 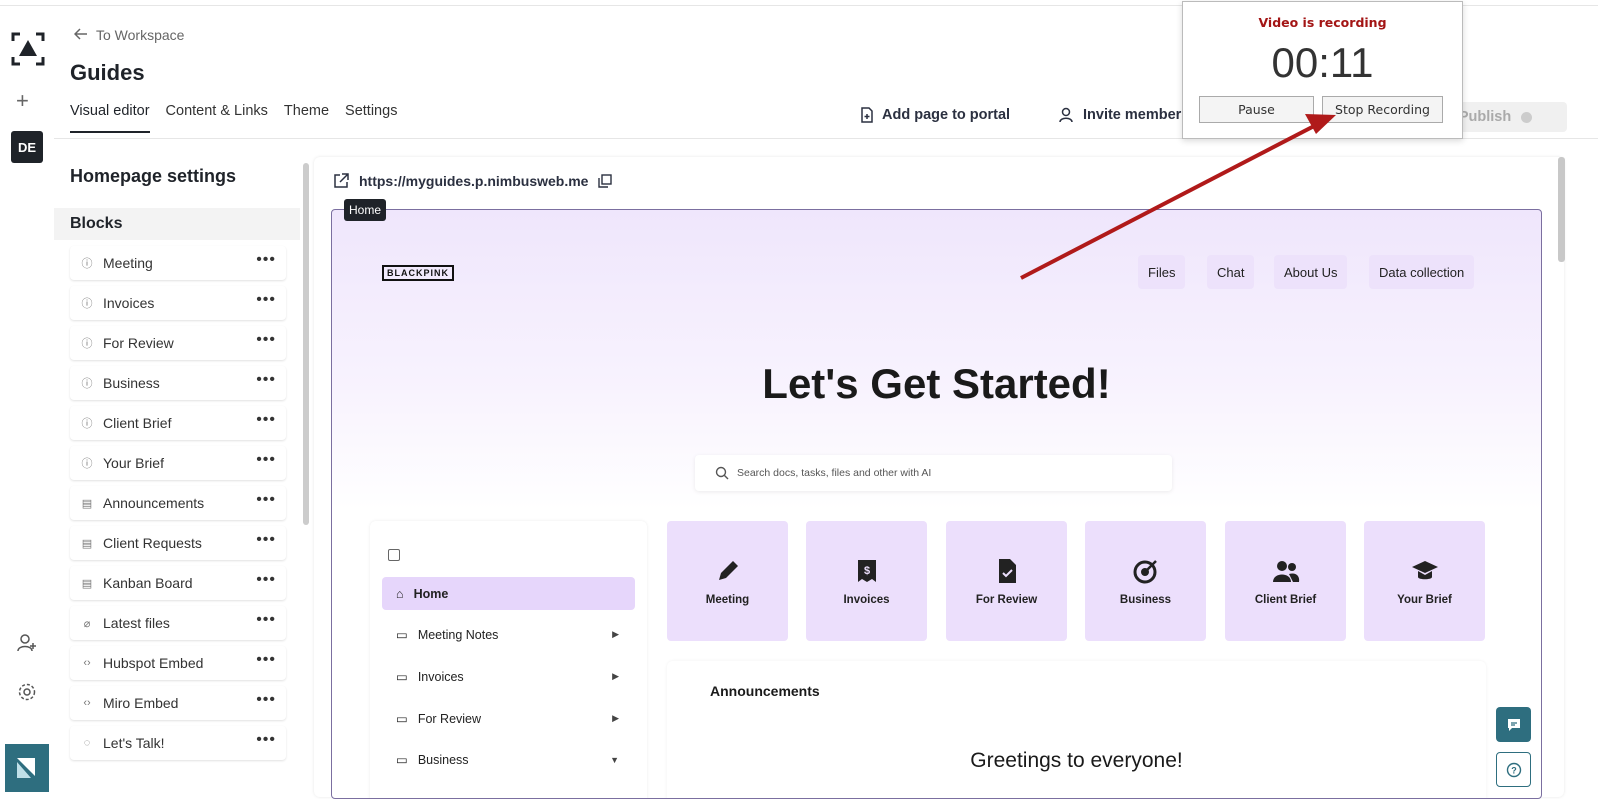 What do you see at coordinates (1285, 581) in the screenshot?
I see `tile-client-brief: Client Brief` at bounding box center [1285, 581].